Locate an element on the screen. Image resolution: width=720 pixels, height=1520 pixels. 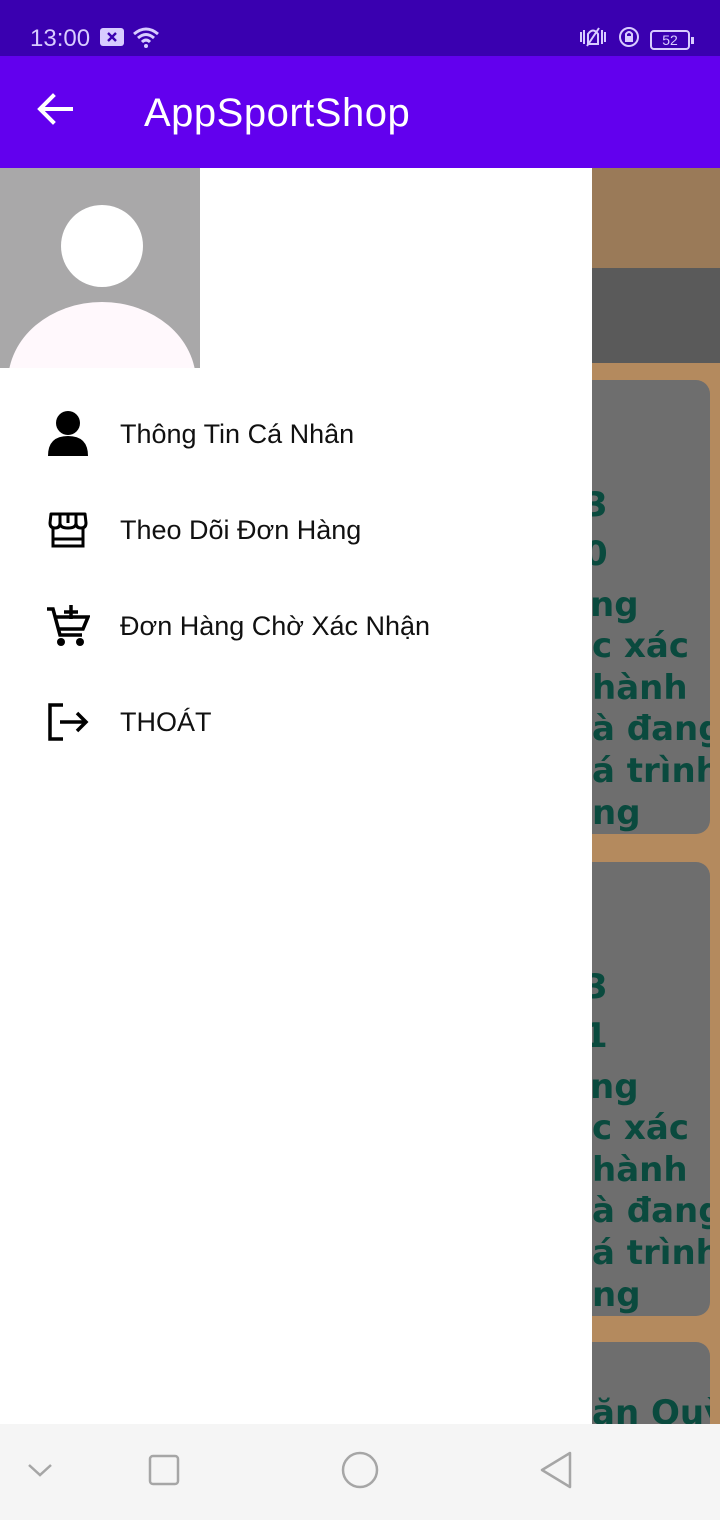
menu-label: Thông Tin Cá Nhân is located at coordinates (237, 434).